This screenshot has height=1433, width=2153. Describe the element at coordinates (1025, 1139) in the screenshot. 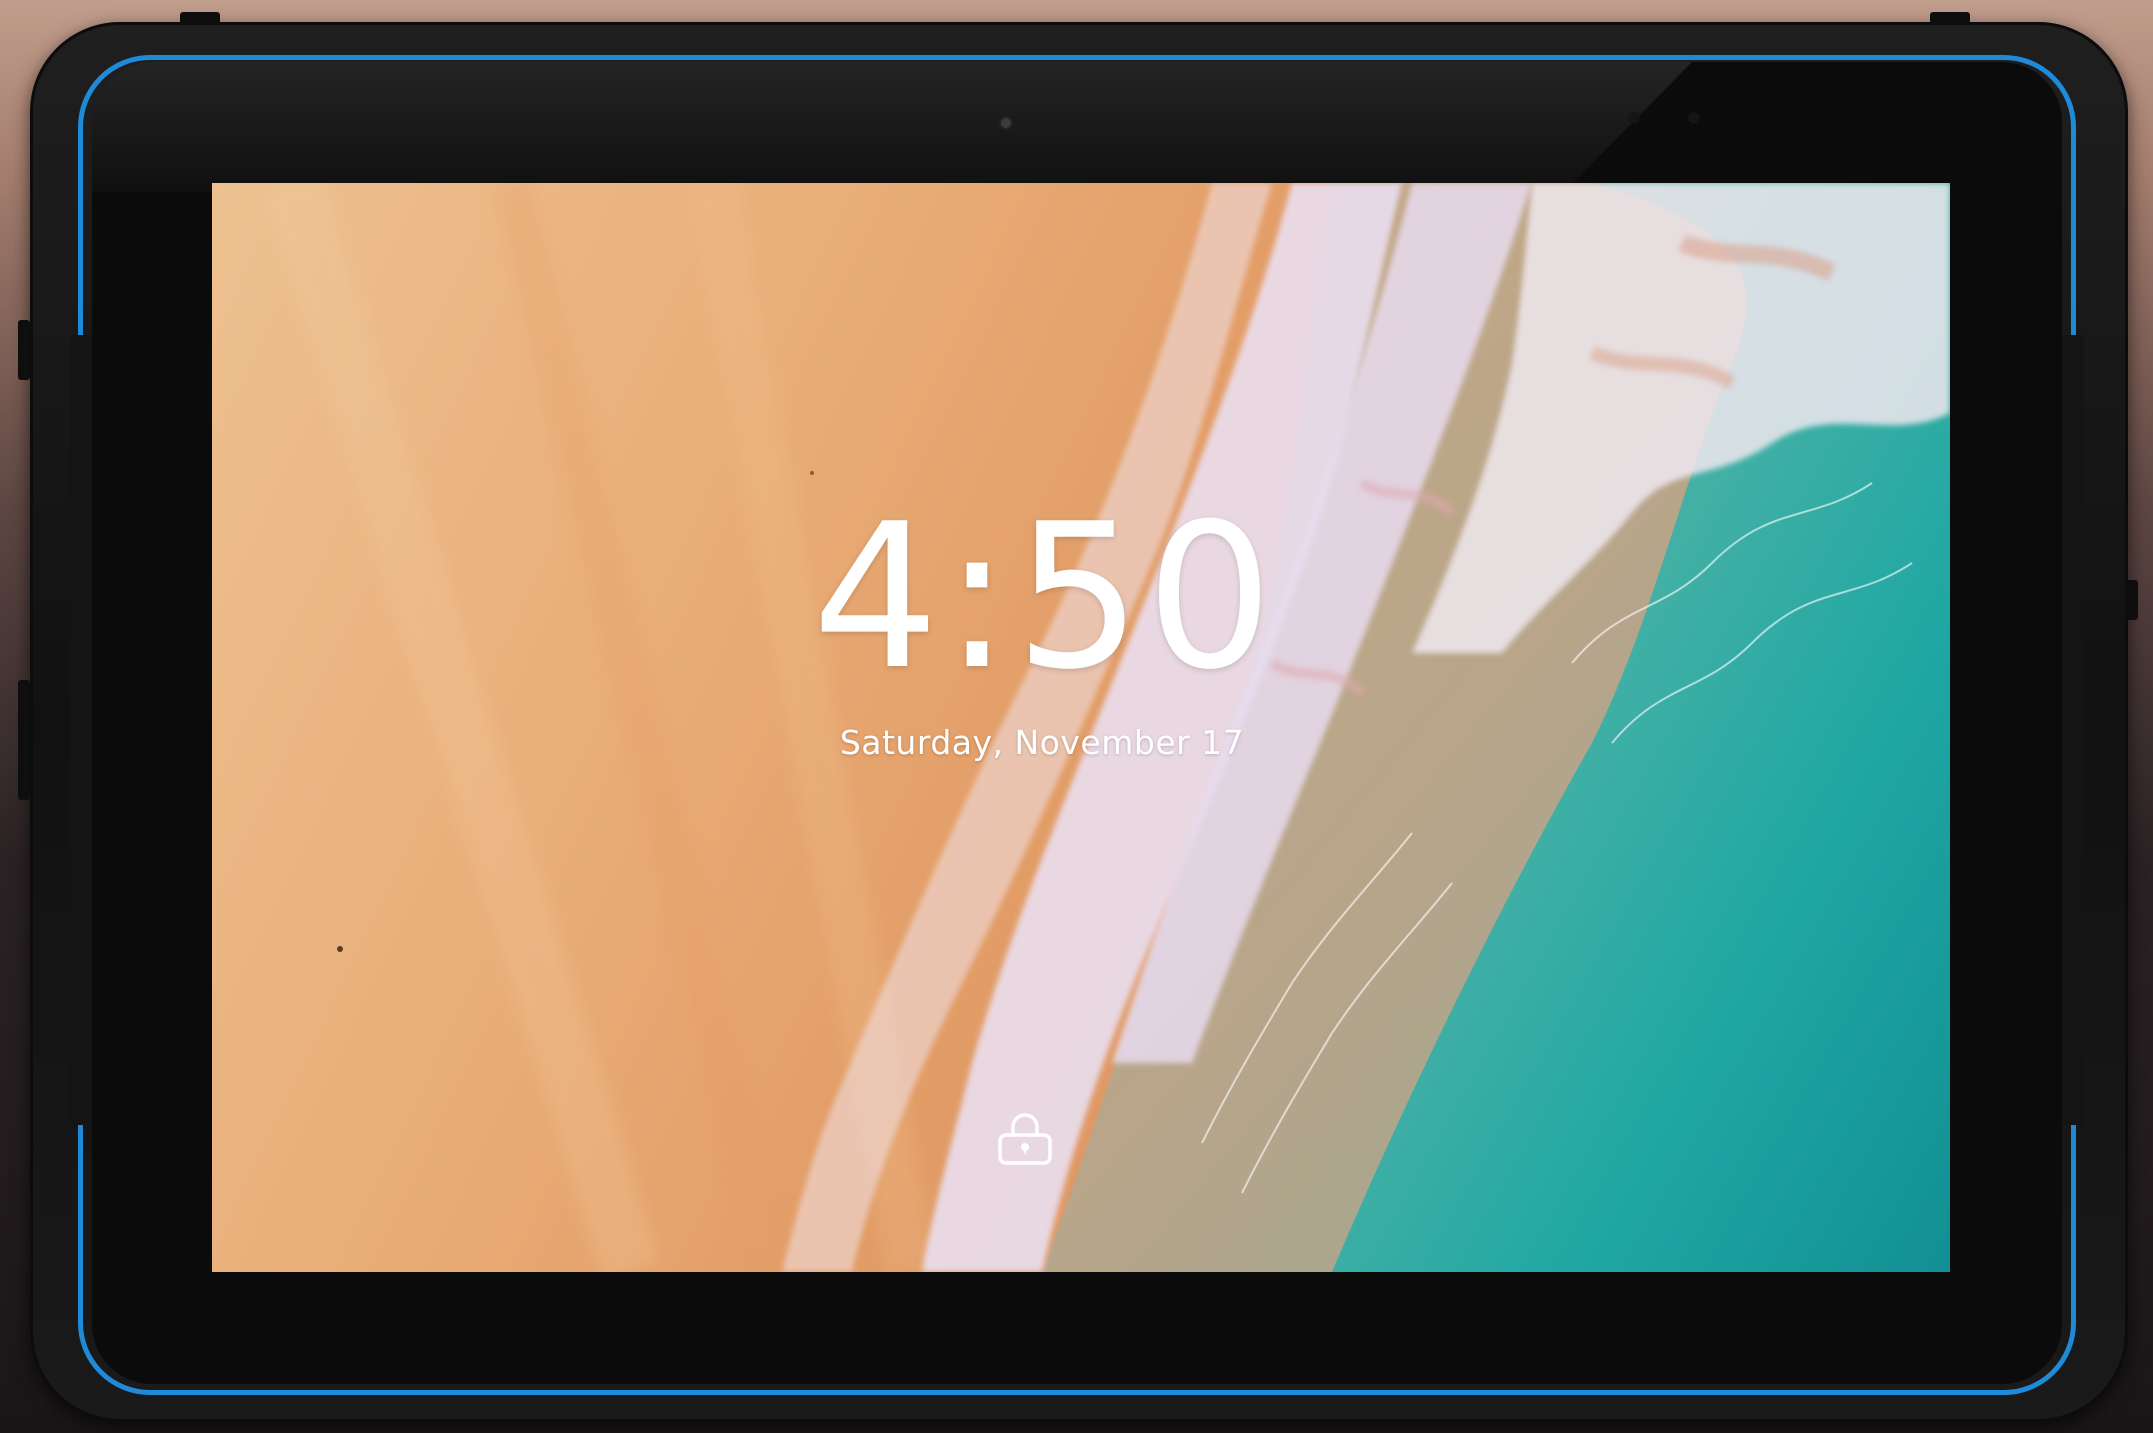

I see `unlock-icon` at that location.